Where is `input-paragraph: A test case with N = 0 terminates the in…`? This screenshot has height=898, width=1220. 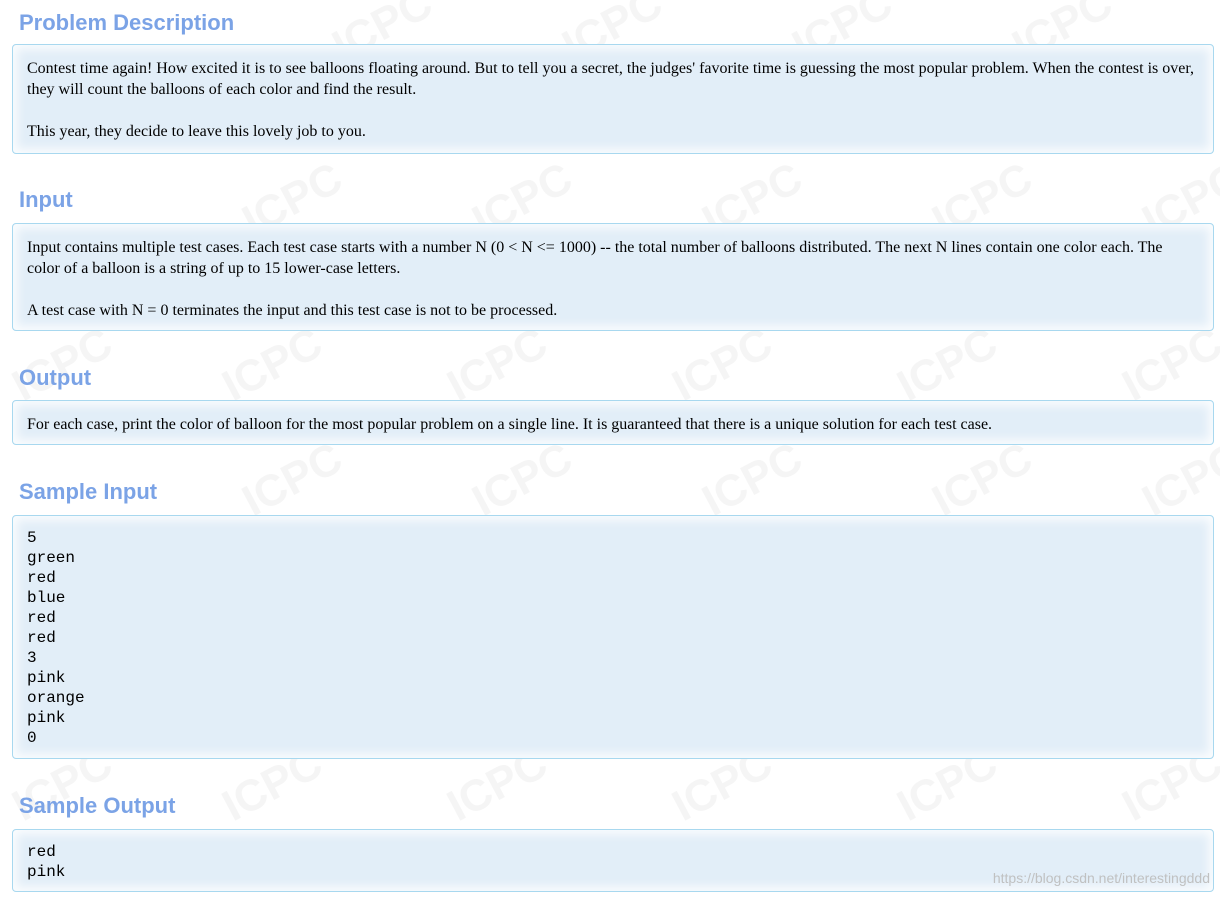
input-paragraph: A test case with N = 0 terminates the in… is located at coordinates (292, 310).